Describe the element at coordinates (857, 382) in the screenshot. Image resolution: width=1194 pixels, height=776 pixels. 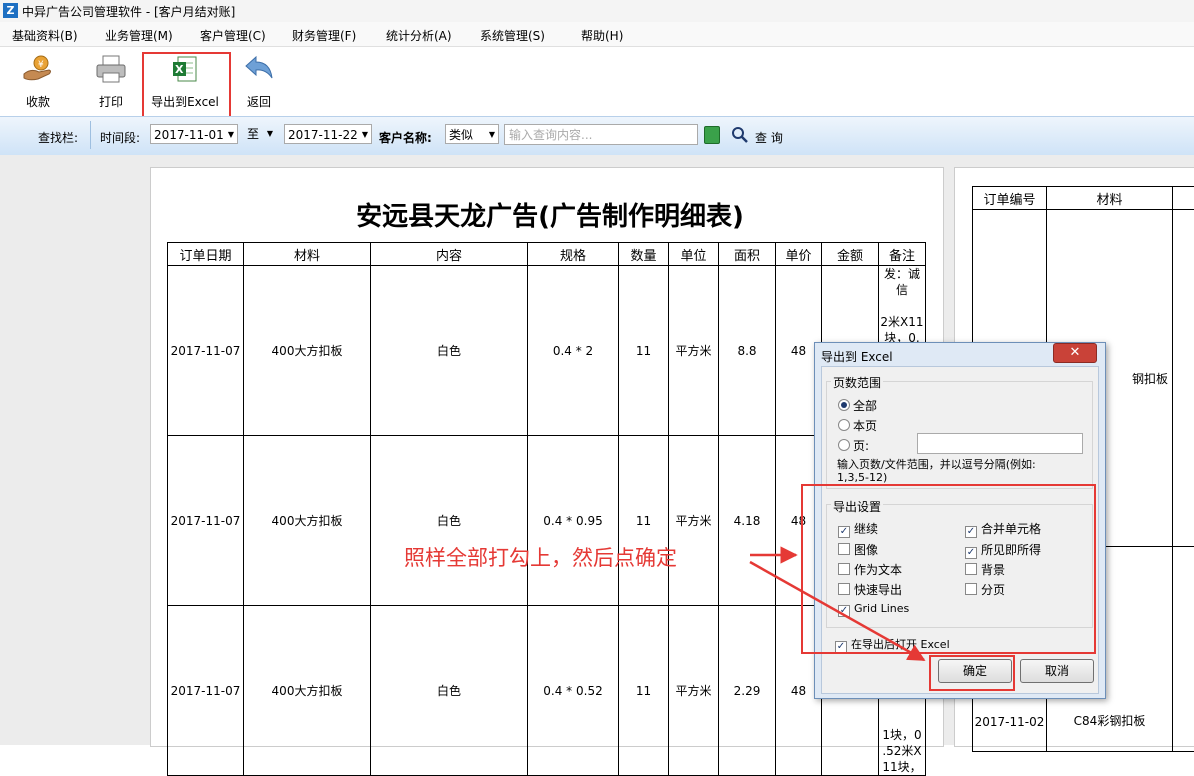
I see `page-range-title: 页数范围` at that location.